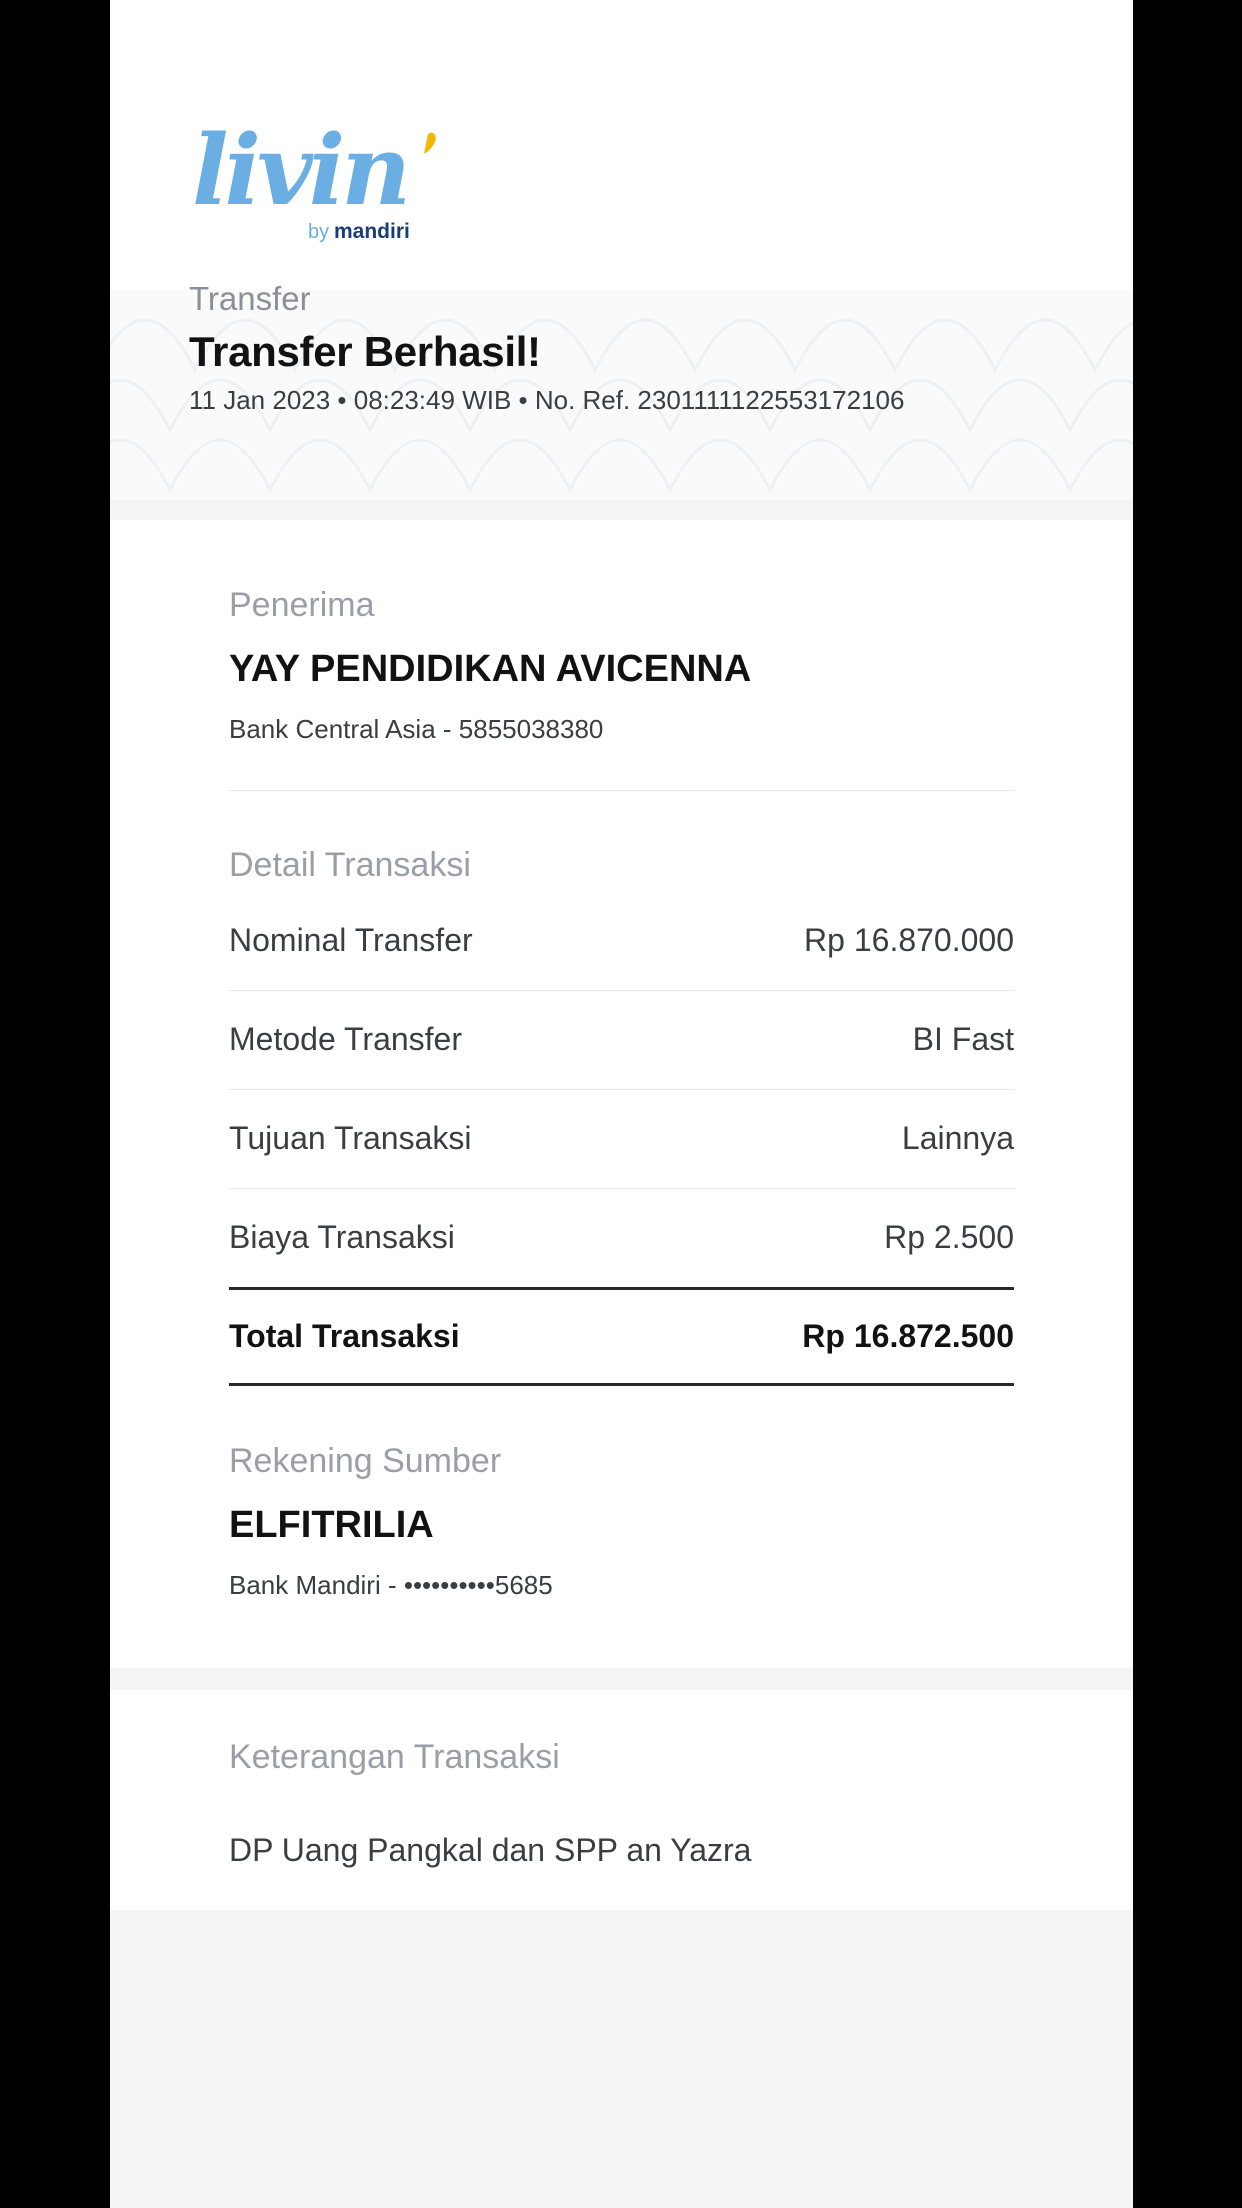  I want to click on svg-text: by, so click(318, 232).